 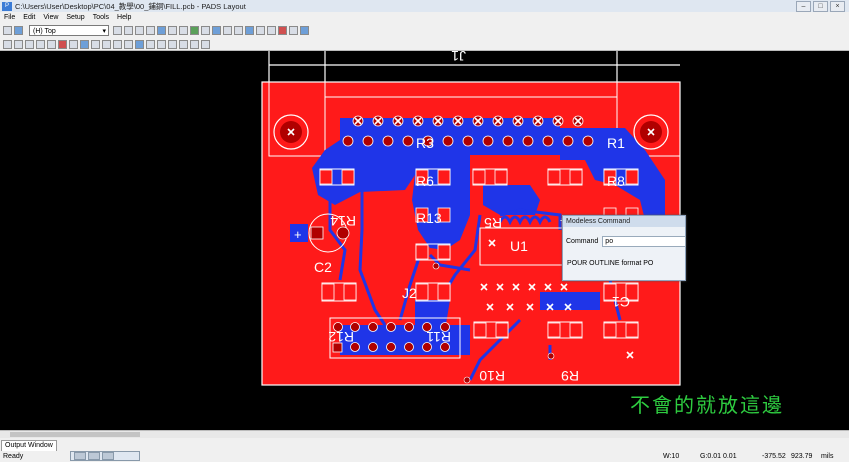 I want to click on status-units: mils, so click(x=827, y=456).